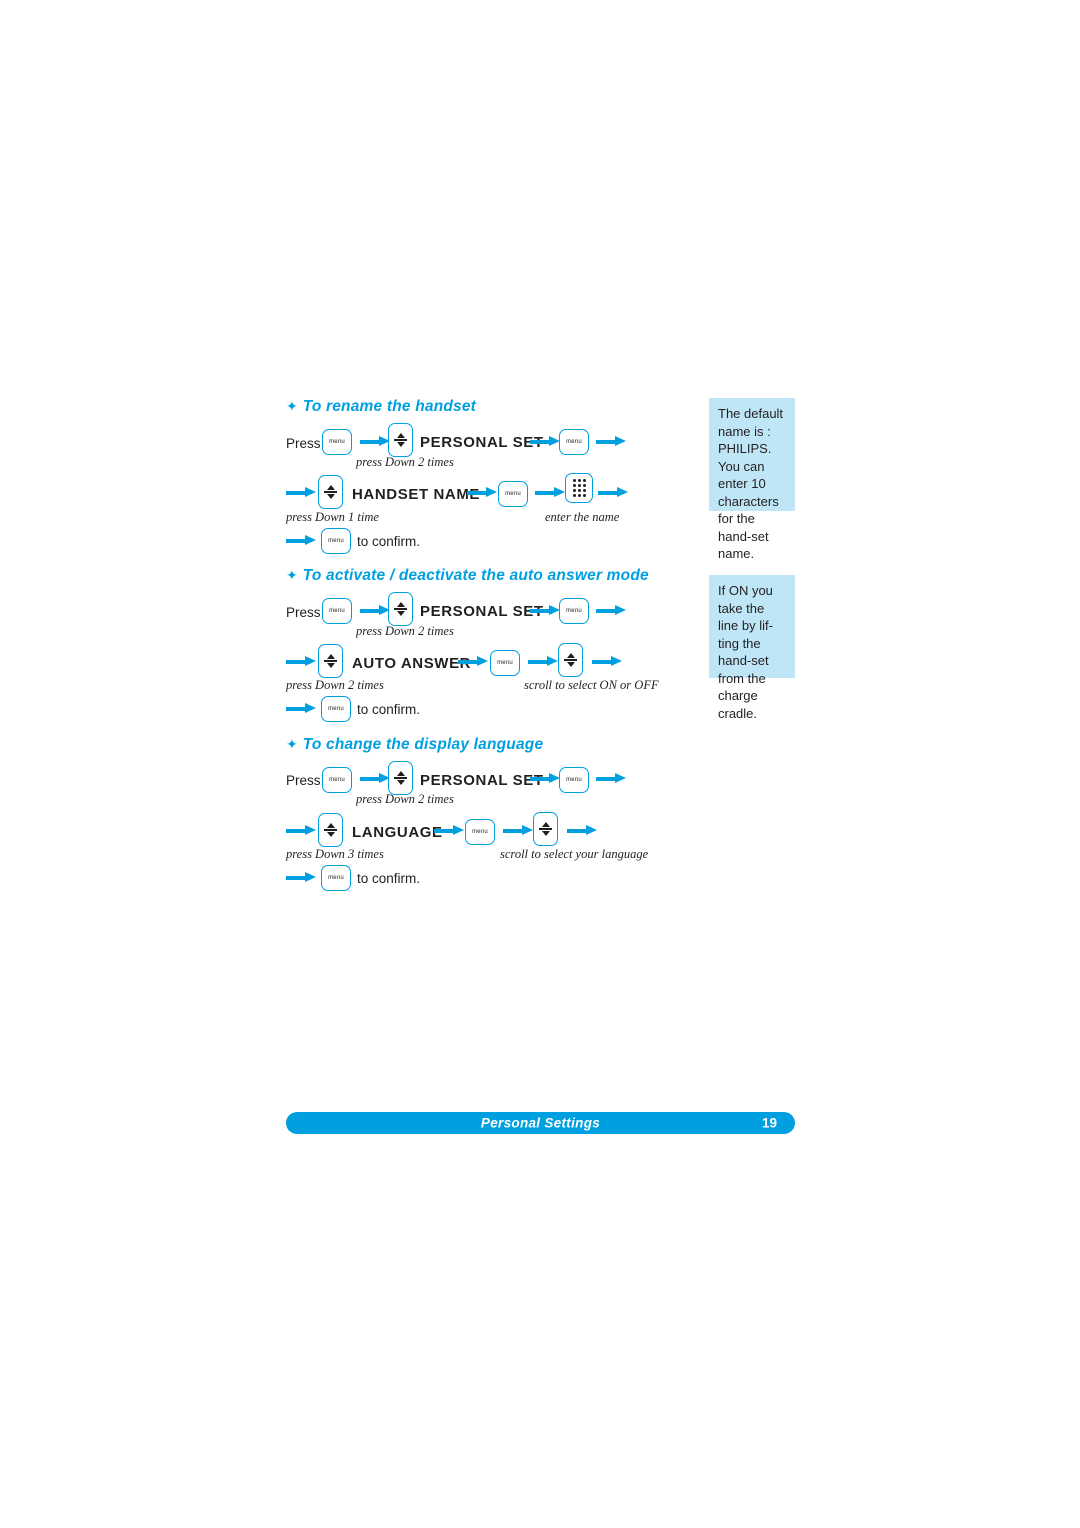 The width and height of the screenshot is (1080, 1528). I want to click on footer-page-number: 19, so click(769, 1123).